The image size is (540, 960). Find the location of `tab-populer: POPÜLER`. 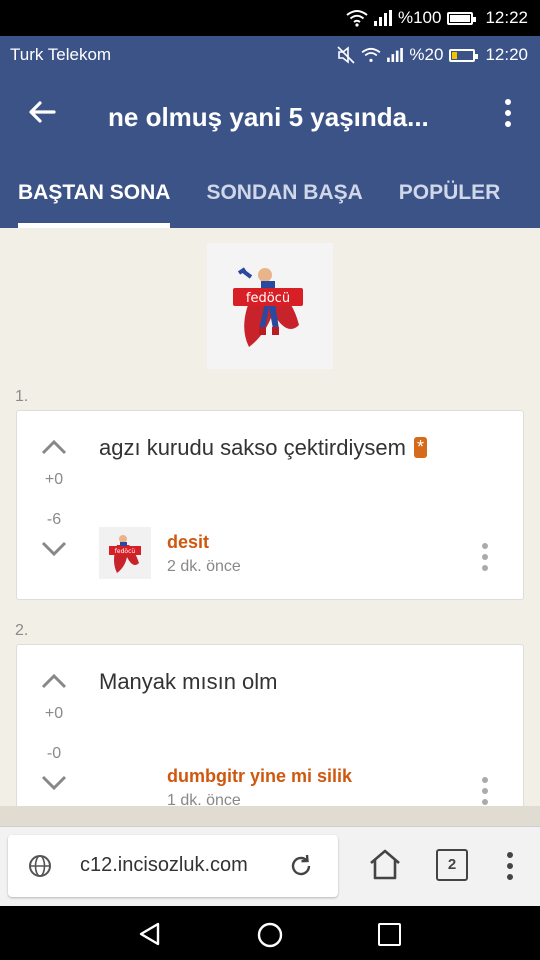

tab-populer: POPÜLER is located at coordinates (450, 200).